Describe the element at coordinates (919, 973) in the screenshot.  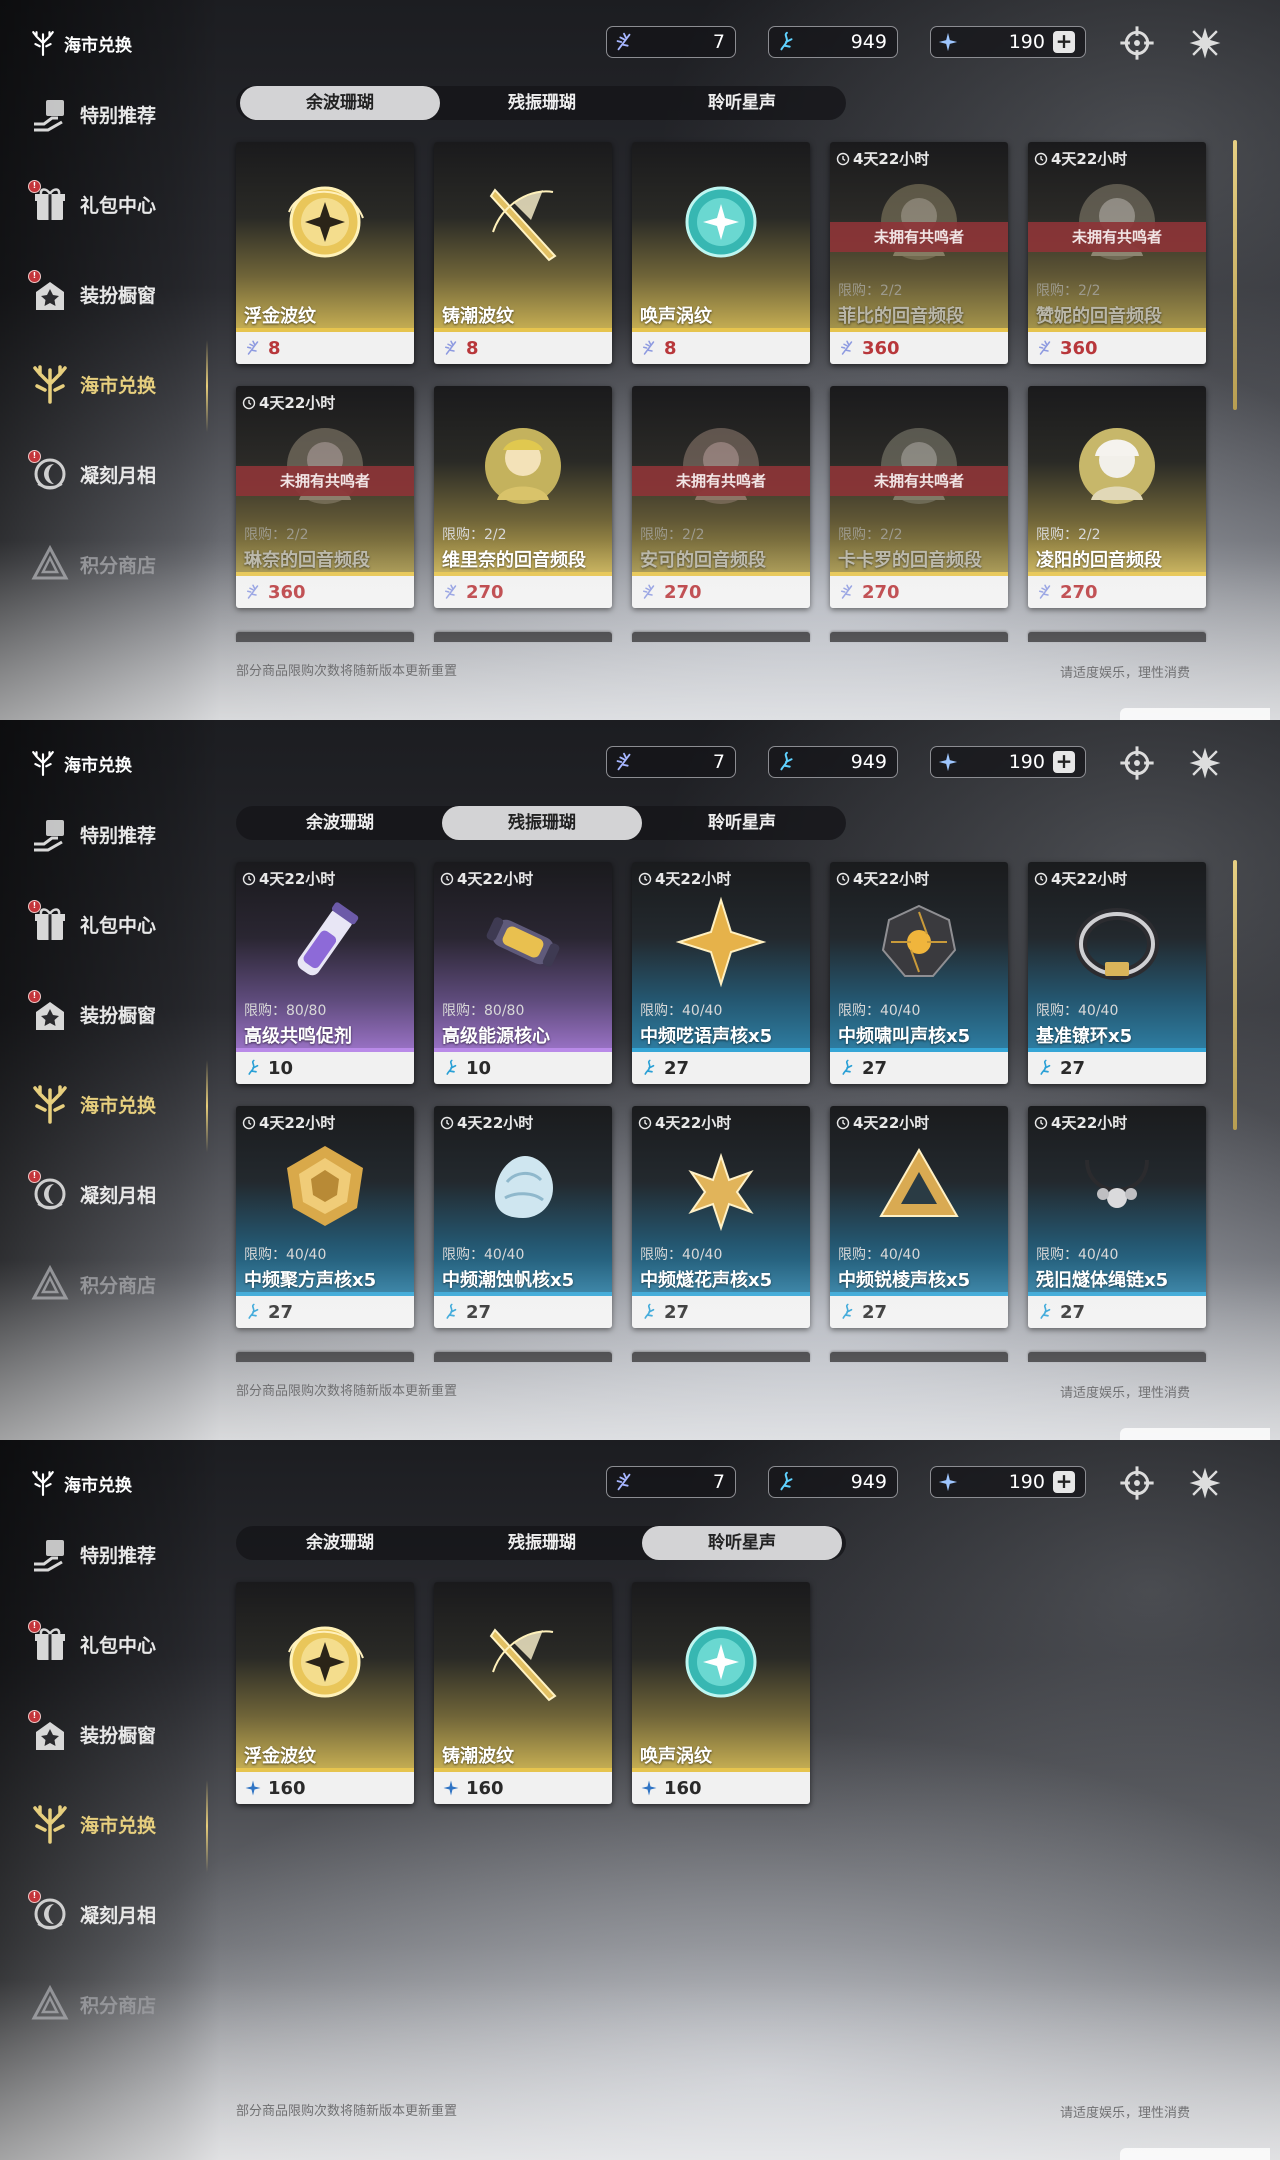
I see `shop-card: 4天22小时 限购：40/40 中频啸叫声核x5 27` at that location.